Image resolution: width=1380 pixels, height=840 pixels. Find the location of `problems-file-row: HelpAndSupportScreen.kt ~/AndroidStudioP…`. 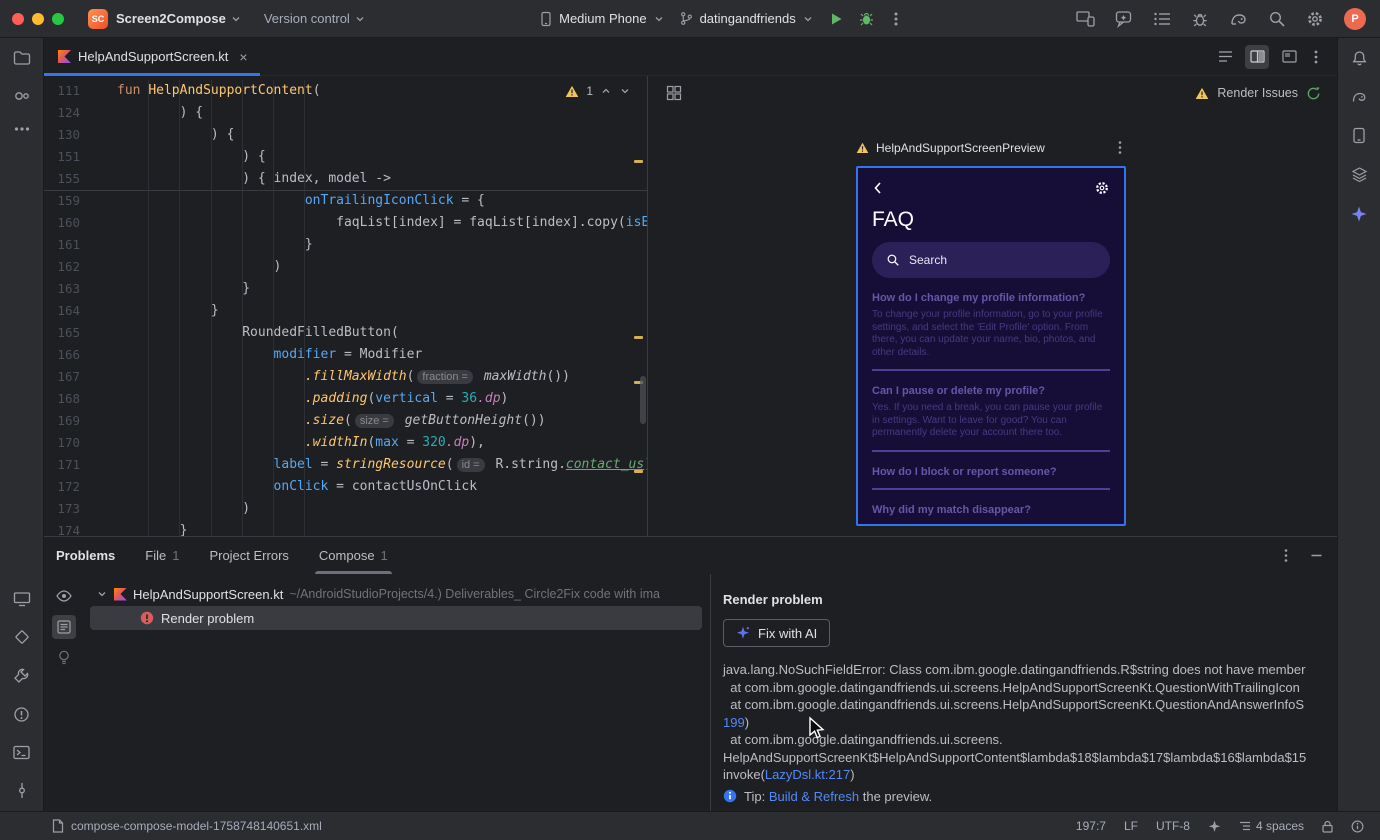

problems-file-row: HelpAndSupportScreen.kt ~/AndroidStudioP… is located at coordinates (397, 594).